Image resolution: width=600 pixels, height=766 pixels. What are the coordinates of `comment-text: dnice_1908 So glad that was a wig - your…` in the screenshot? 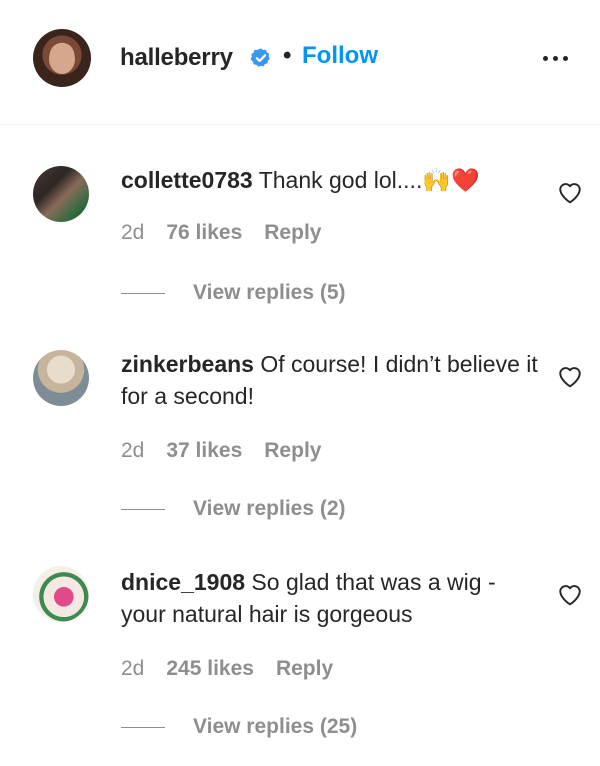 It's located at (331, 598).